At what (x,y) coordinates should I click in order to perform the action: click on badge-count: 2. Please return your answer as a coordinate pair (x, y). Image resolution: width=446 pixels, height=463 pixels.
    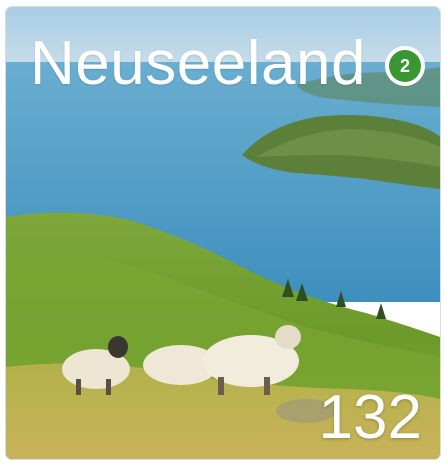
    Looking at the image, I should click on (405, 66).